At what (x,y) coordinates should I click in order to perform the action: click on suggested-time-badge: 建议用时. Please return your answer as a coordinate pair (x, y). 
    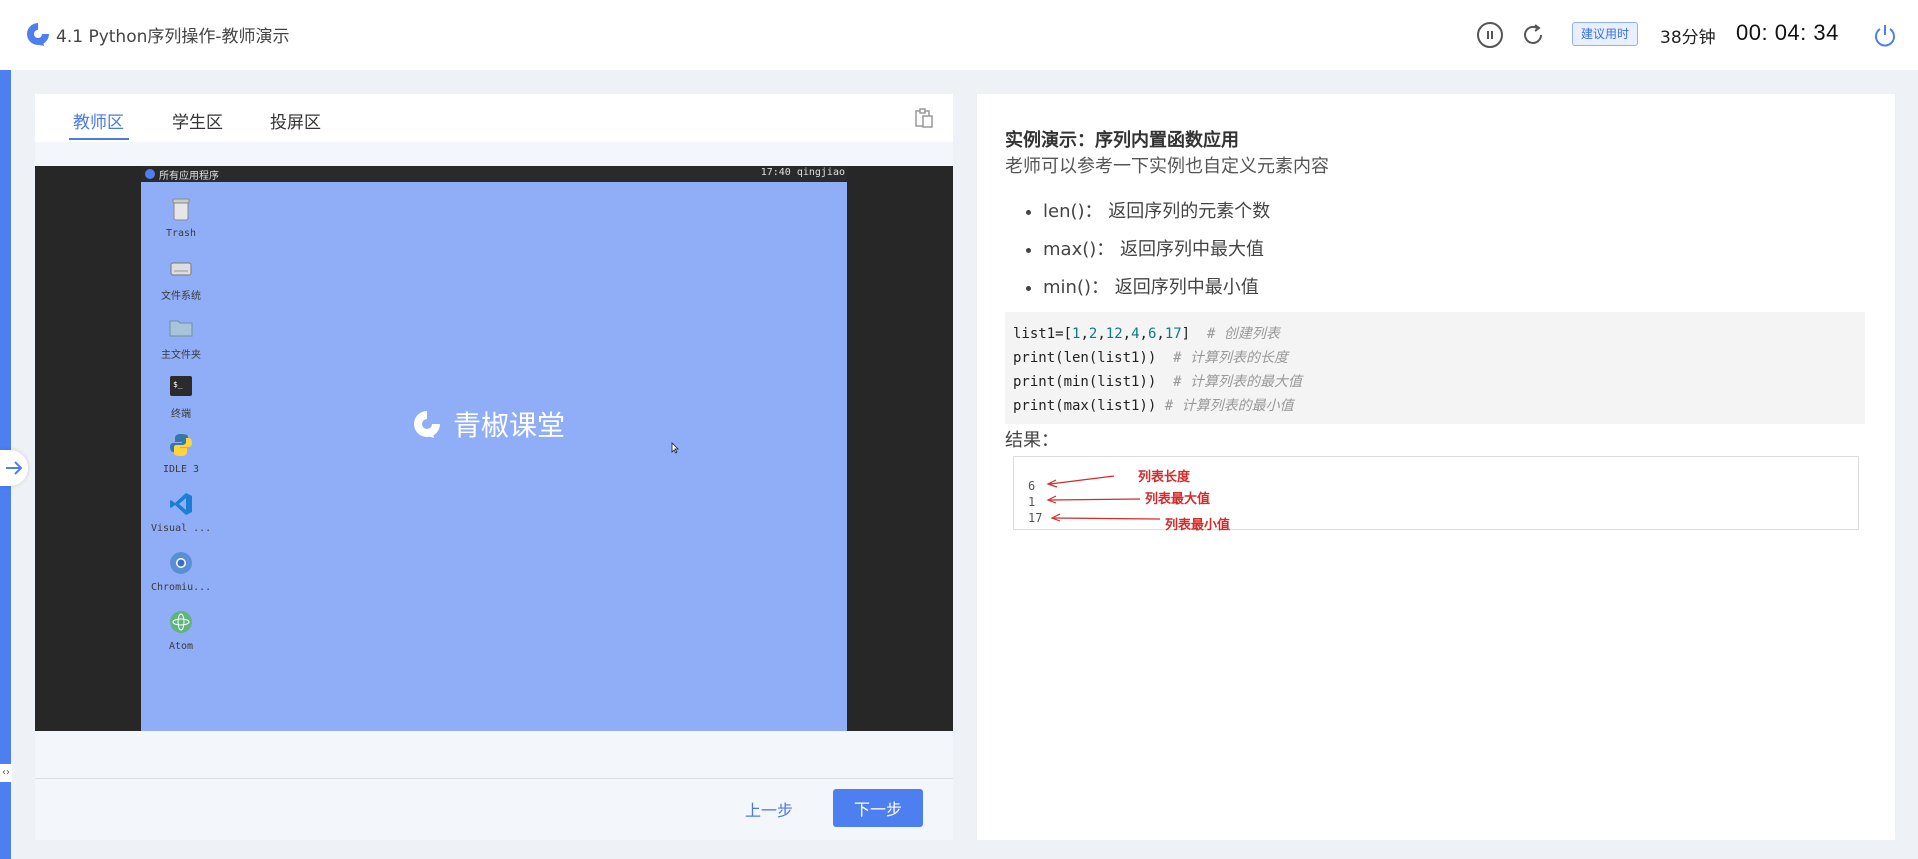
    Looking at the image, I should click on (1605, 34).